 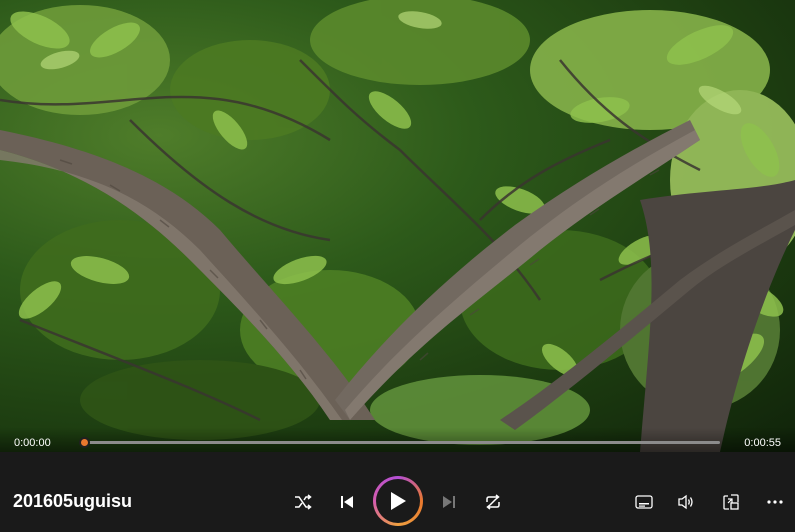 What do you see at coordinates (84, 442) in the screenshot?
I see `seek-thumb` at bounding box center [84, 442].